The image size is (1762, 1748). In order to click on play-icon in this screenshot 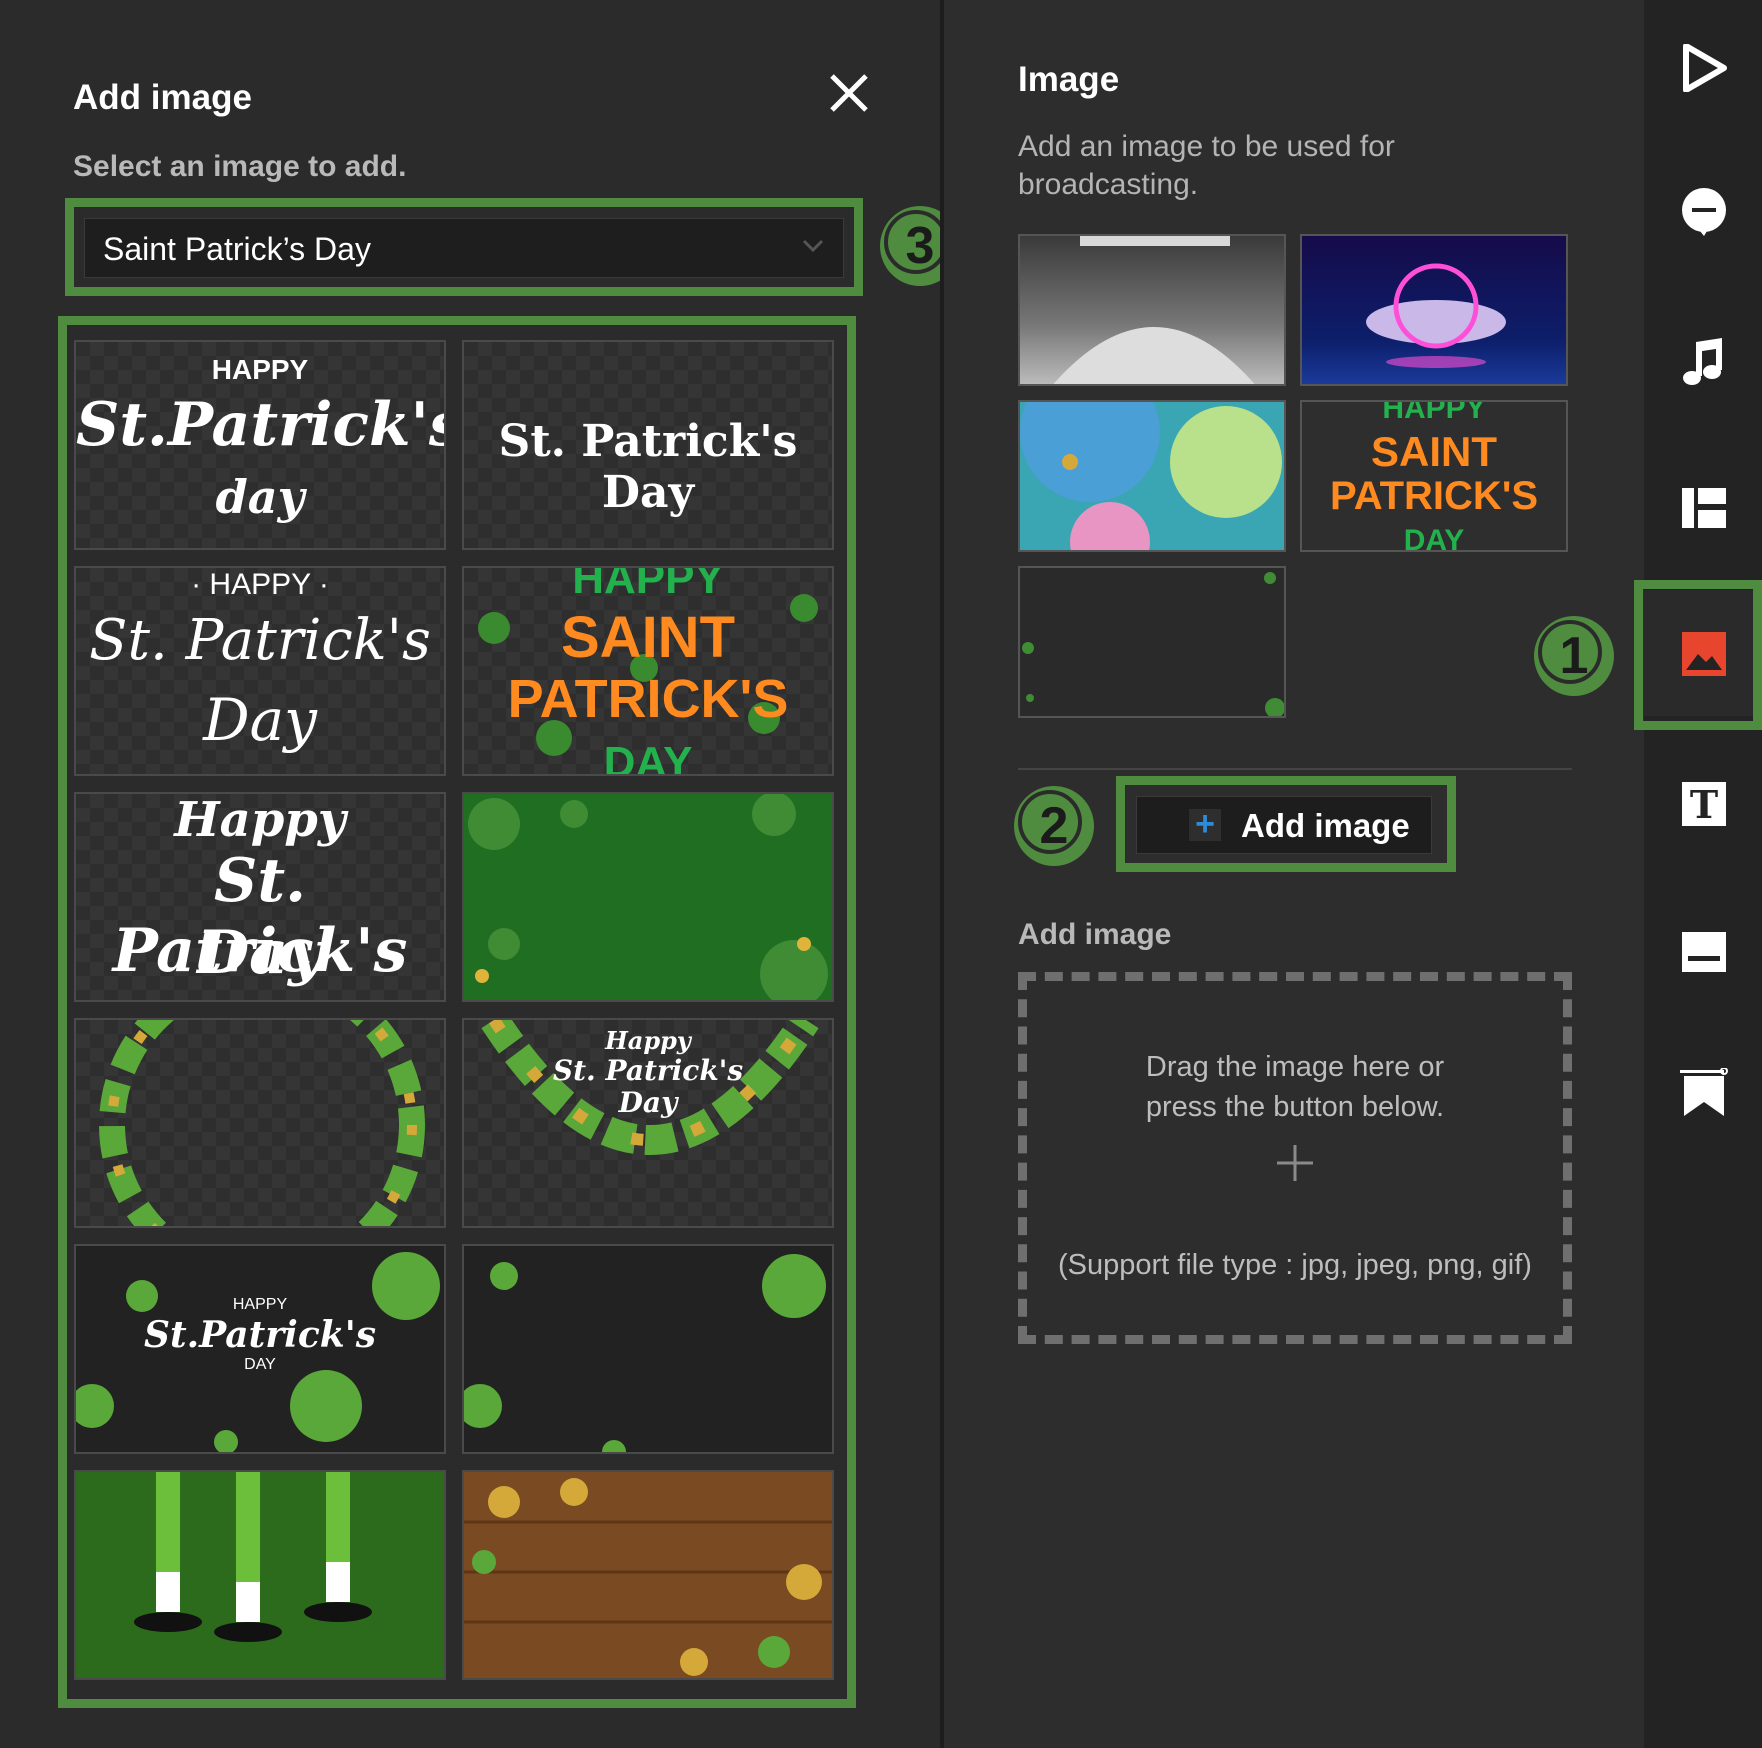, I will do `click(1704, 68)`.